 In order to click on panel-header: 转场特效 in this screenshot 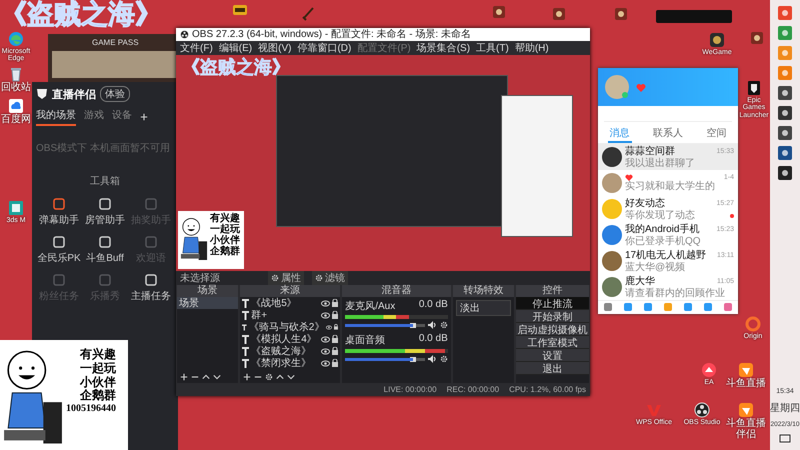, I will do `click(483, 291)`.